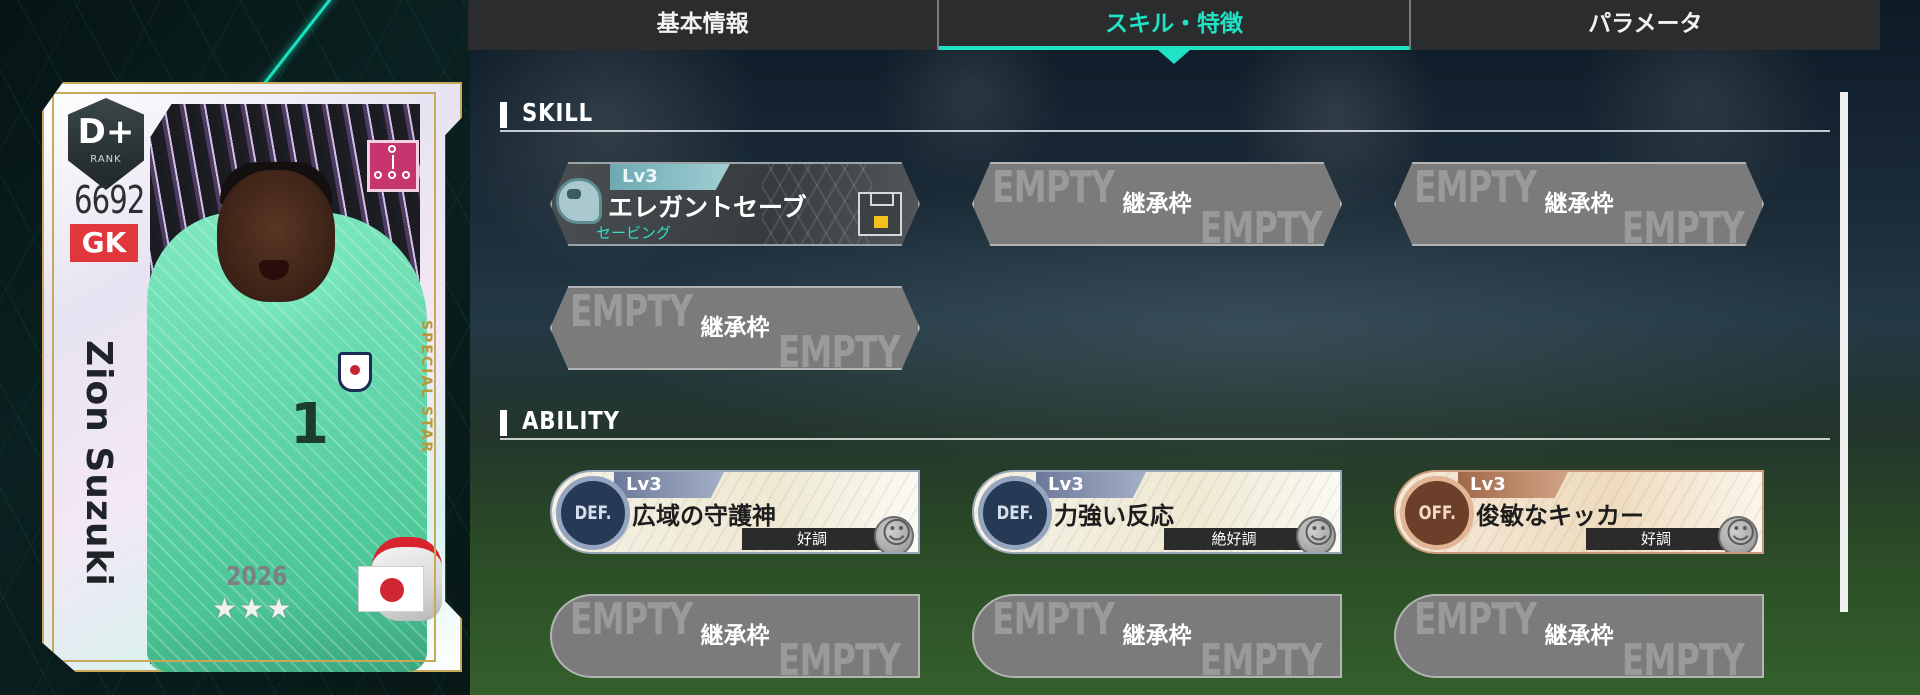  I want to click on goalkeeper-glove-icon, so click(579, 201).